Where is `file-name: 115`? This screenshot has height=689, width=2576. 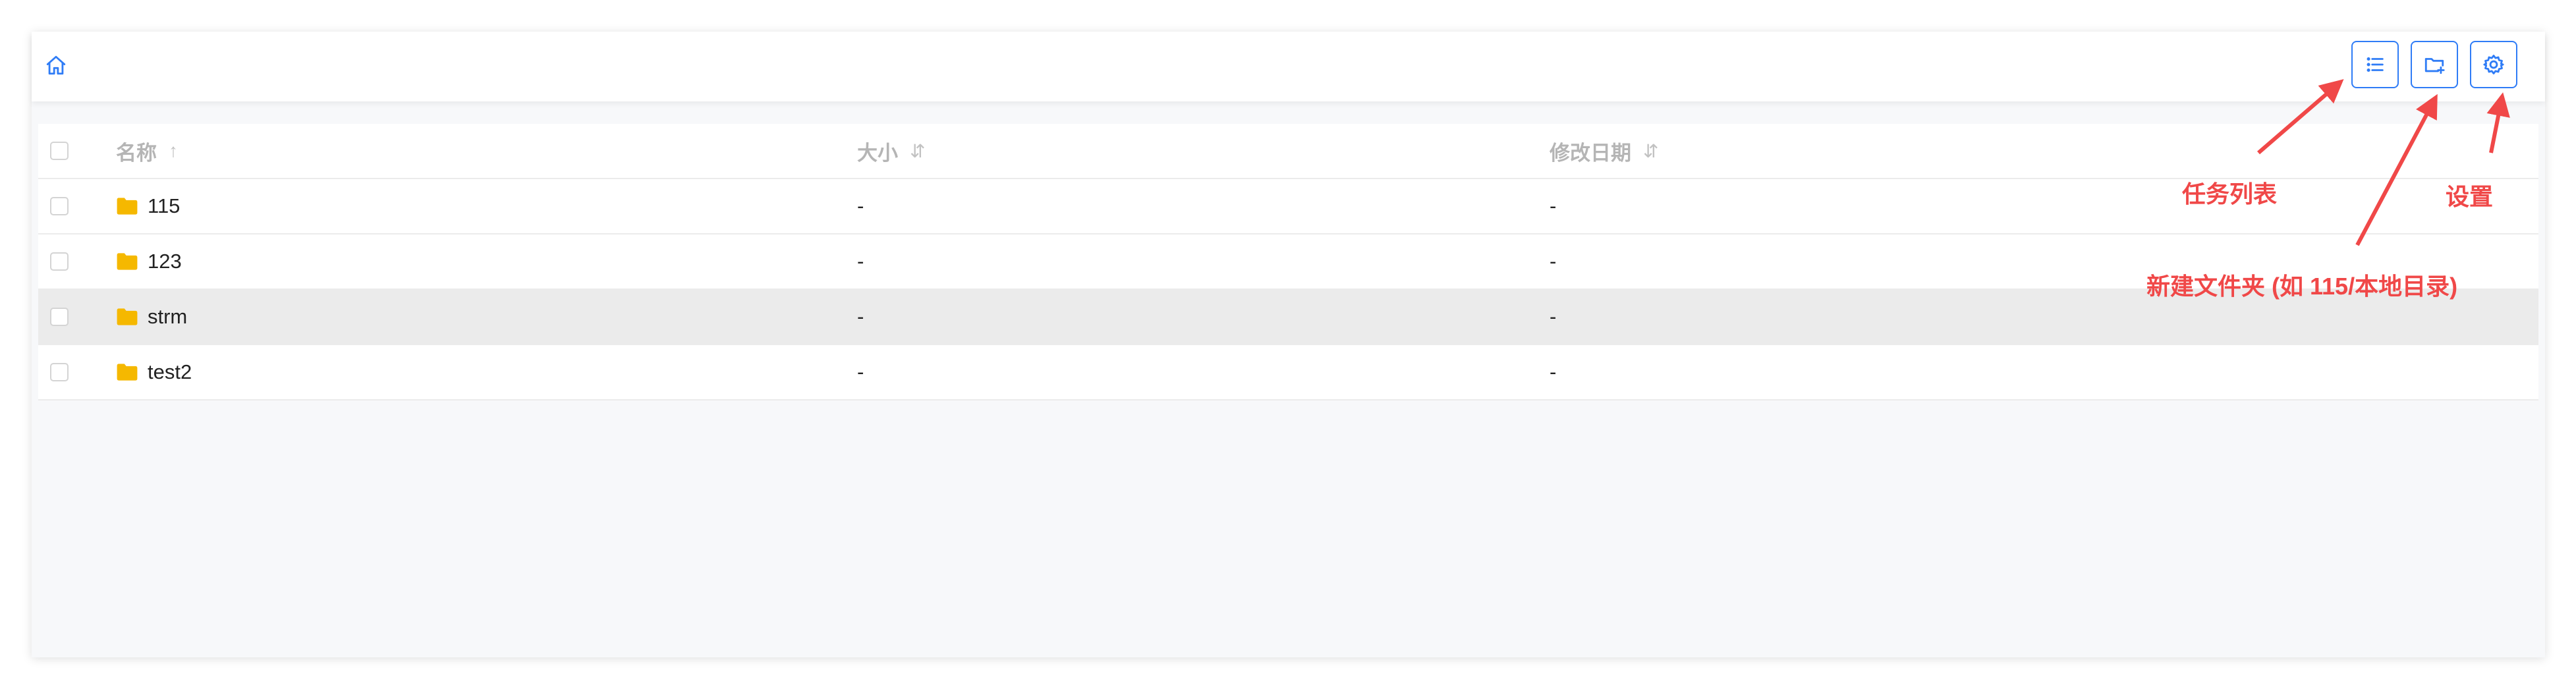 file-name: 115 is located at coordinates (164, 205).